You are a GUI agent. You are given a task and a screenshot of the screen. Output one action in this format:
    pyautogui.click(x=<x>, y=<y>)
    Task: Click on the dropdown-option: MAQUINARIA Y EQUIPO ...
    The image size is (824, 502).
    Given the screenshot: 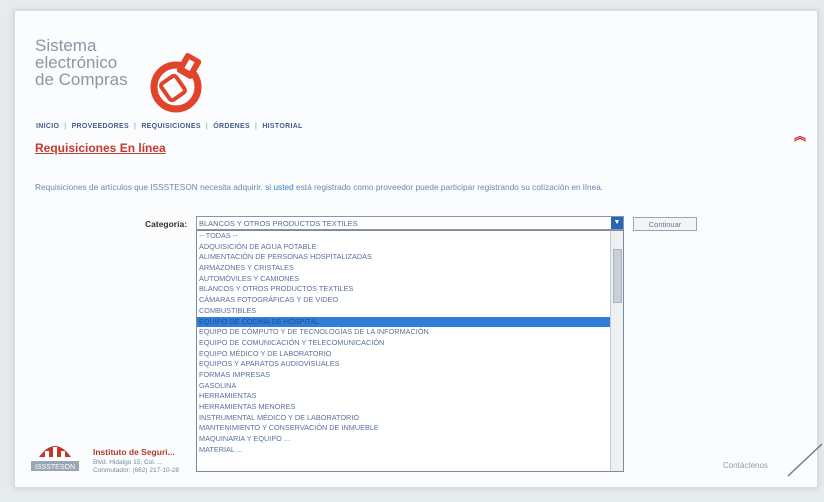 What is the action you would take?
    pyautogui.click(x=404, y=439)
    